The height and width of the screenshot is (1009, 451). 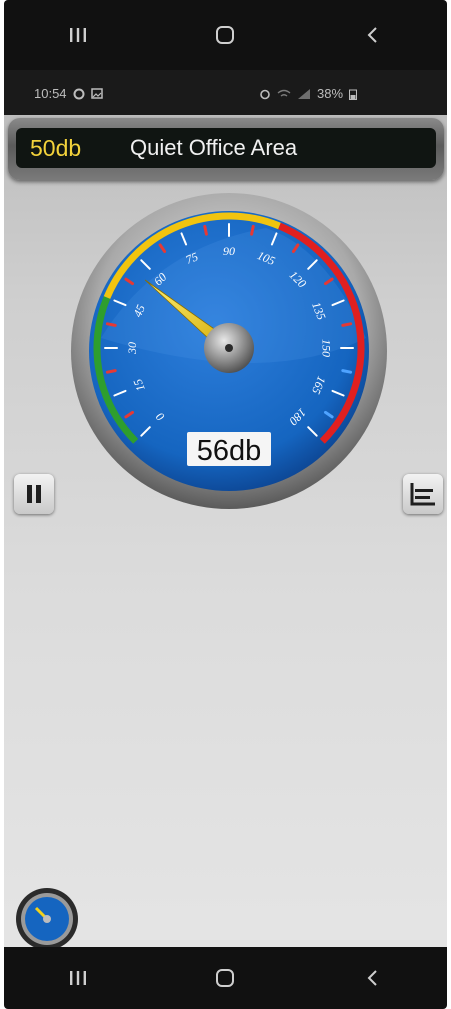 I want to click on back-button-bottom, so click(x=373, y=978).